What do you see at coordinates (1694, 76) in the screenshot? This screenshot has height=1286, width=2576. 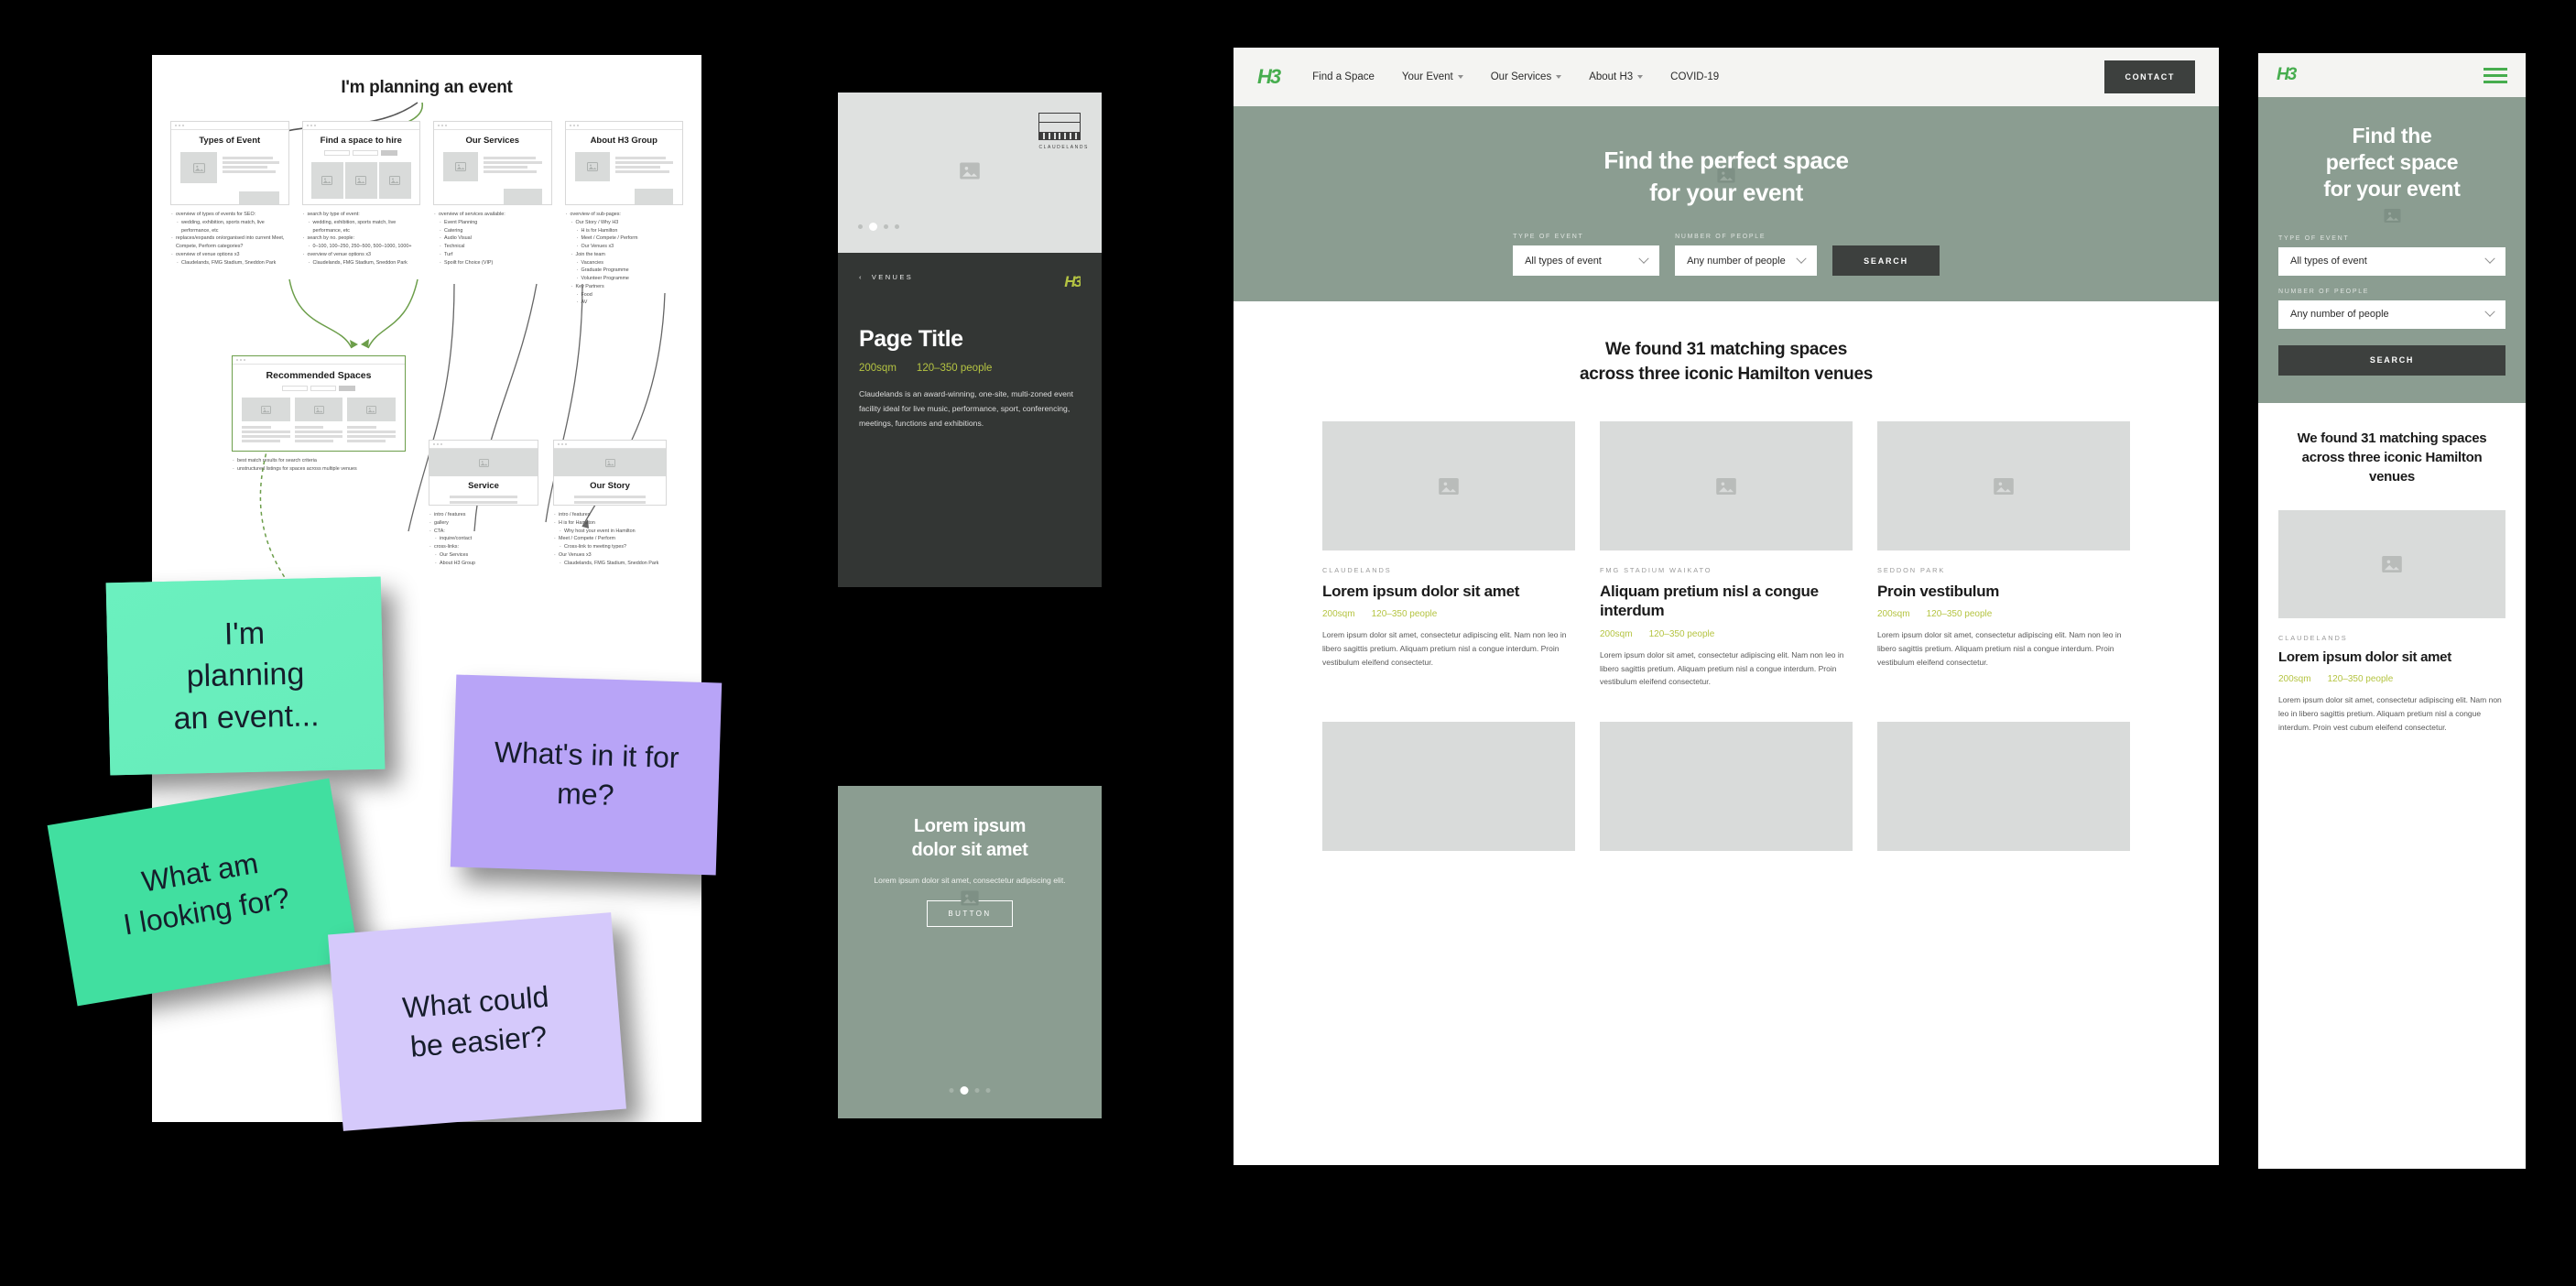 I see `nav-item-covid-19: COVID-19` at bounding box center [1694, 76].